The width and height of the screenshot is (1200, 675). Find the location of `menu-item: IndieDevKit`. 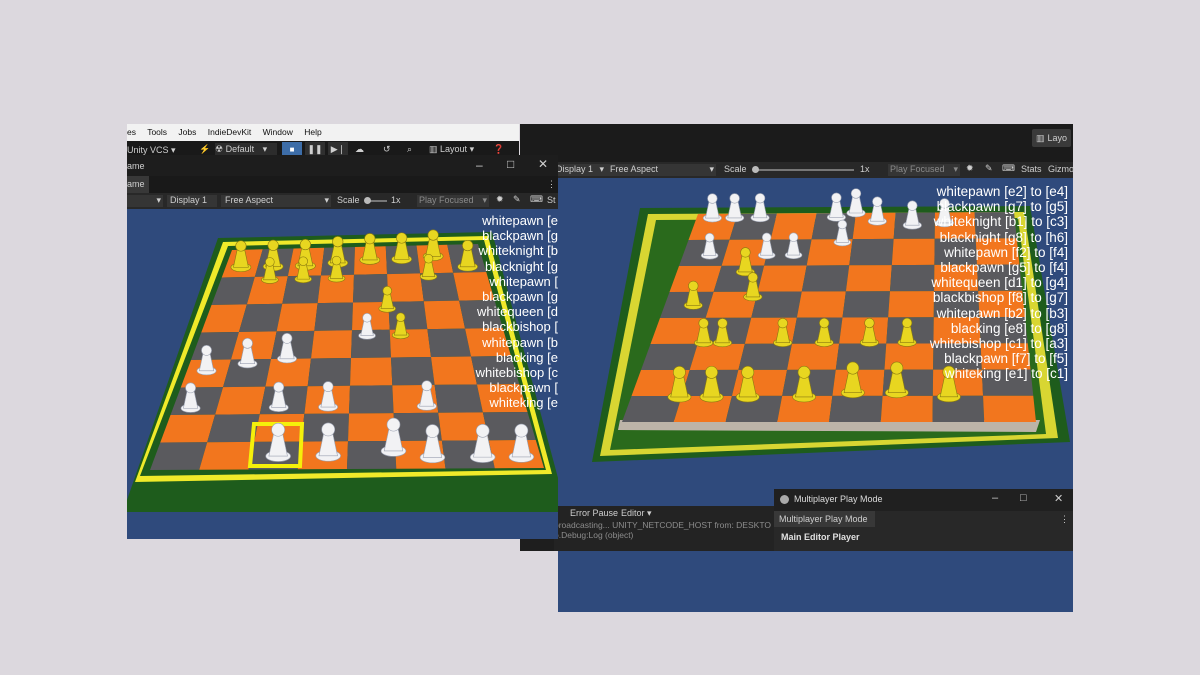

menu-item: IndieDevKit is located at coordinates (229, 132).